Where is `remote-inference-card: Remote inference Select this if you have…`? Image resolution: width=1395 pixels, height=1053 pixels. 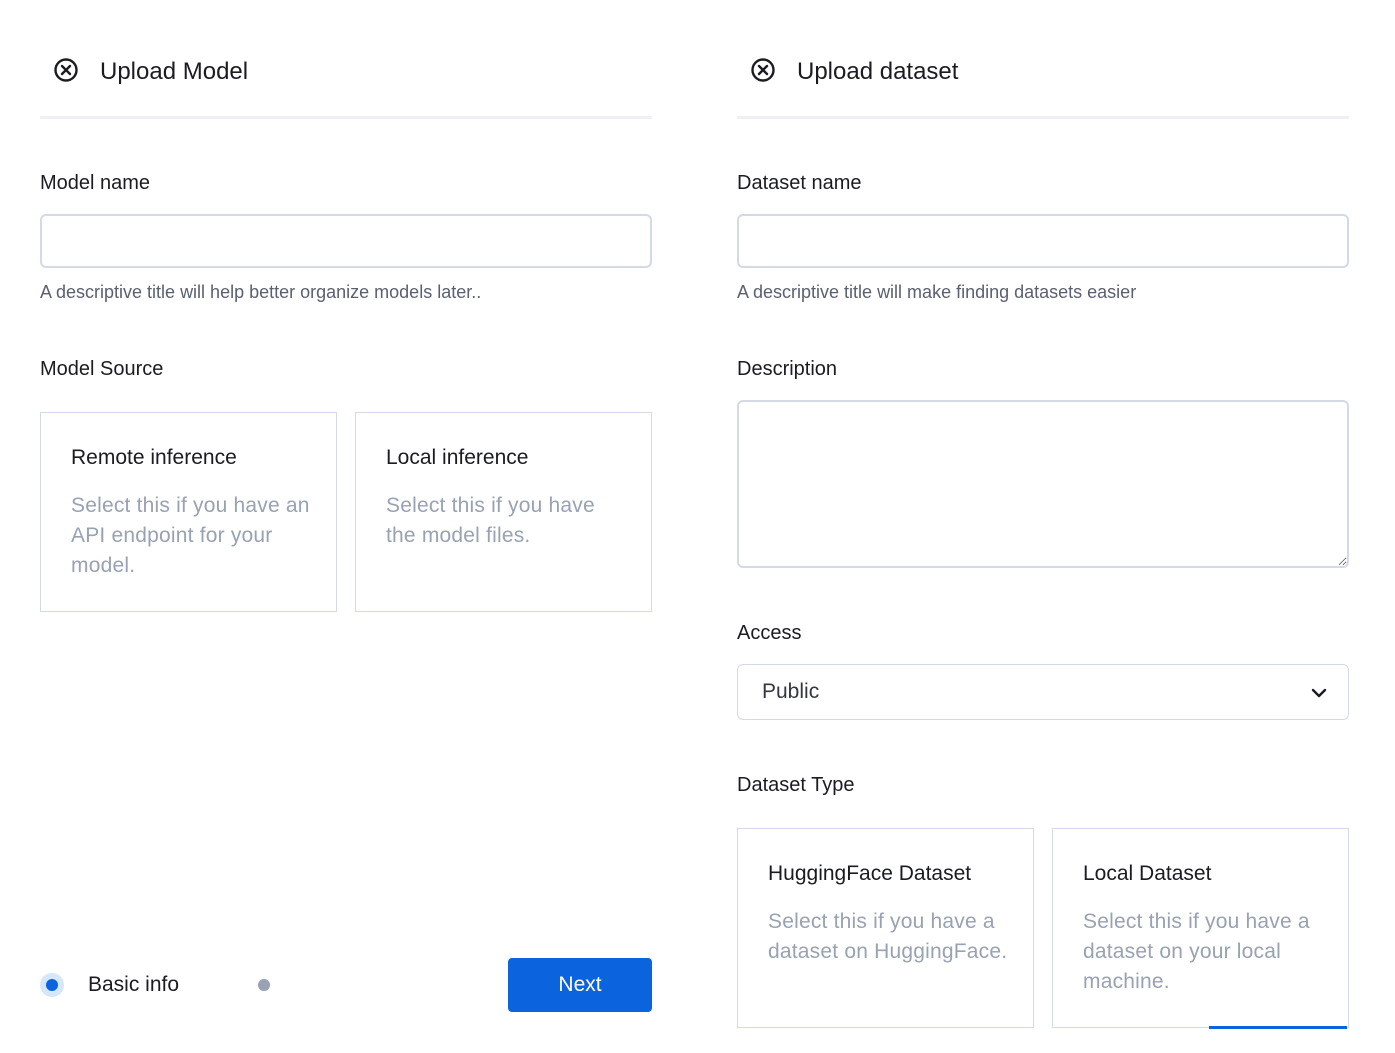 remote-inference-card: Remote inference Select this if you have… is located at coordinates (188, 512).